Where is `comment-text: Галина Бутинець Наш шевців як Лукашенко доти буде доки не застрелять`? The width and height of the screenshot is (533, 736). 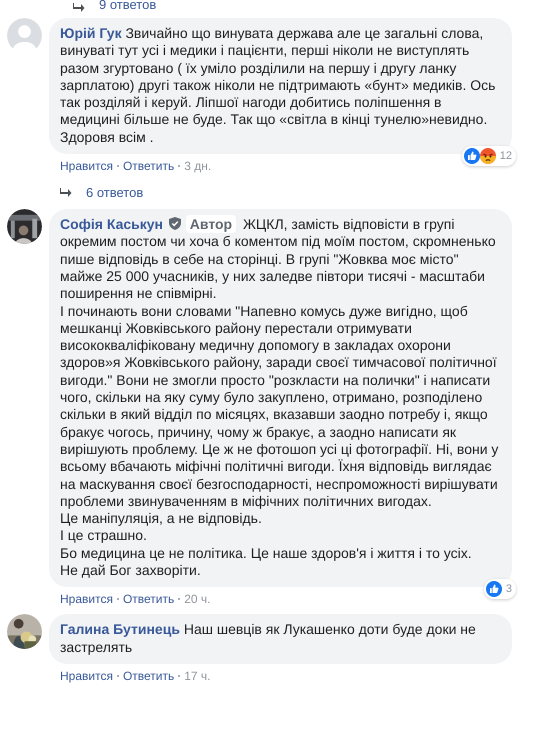
comment-text: Галина Бутинець Наш шевців як Лукашенко доти буде доки не застрелять is located at coordinates (268, 638).